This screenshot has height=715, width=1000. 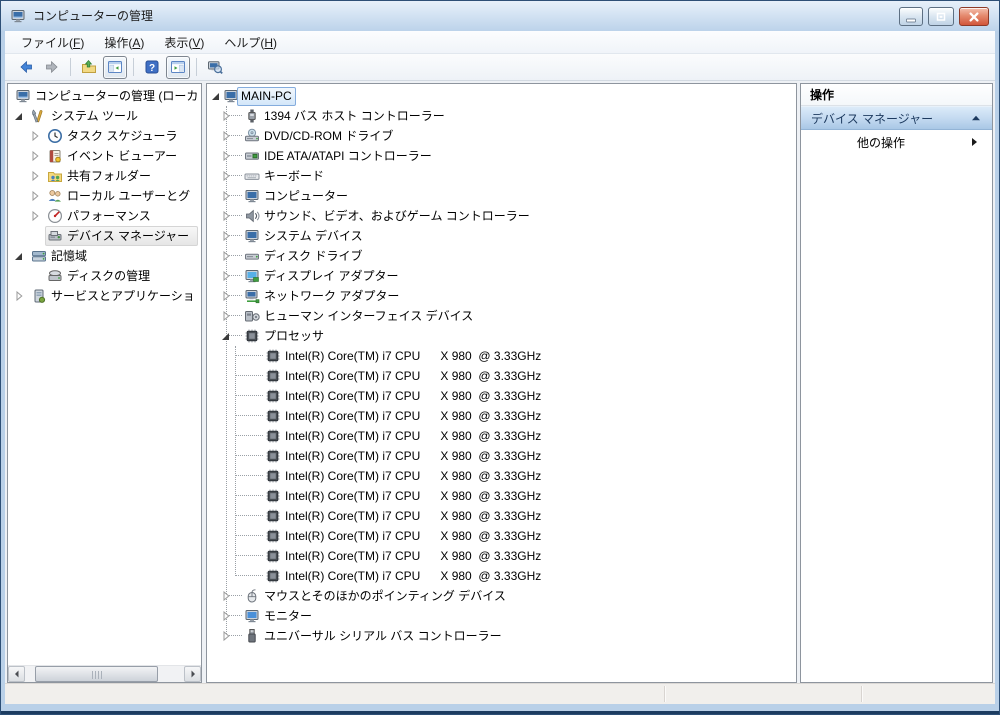 What do you see at coordinates (941, 16) in the screenshot?
I see `restore-button` at bounding box center [941, 16].